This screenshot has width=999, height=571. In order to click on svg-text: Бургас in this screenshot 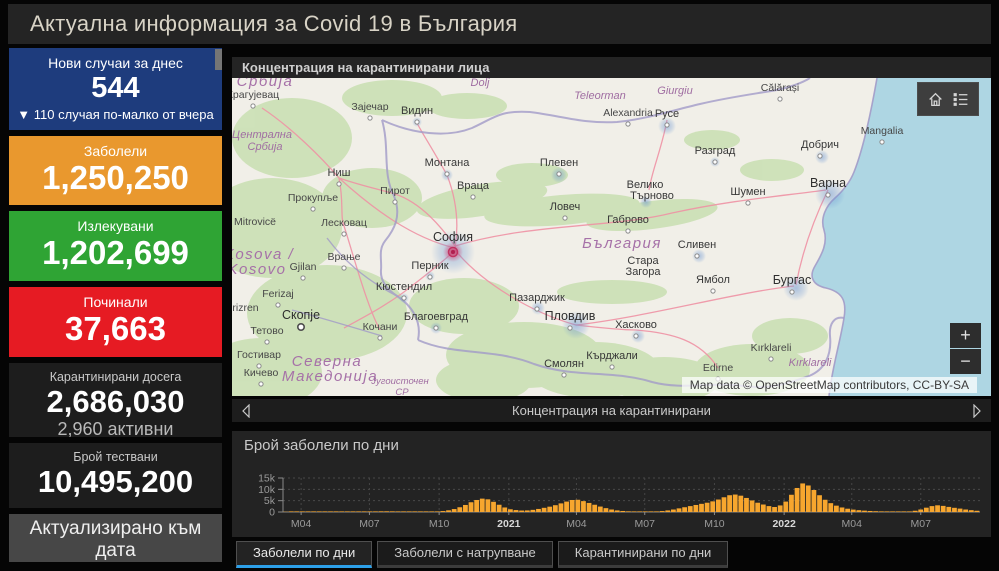, I will do `click(792, 280)`.